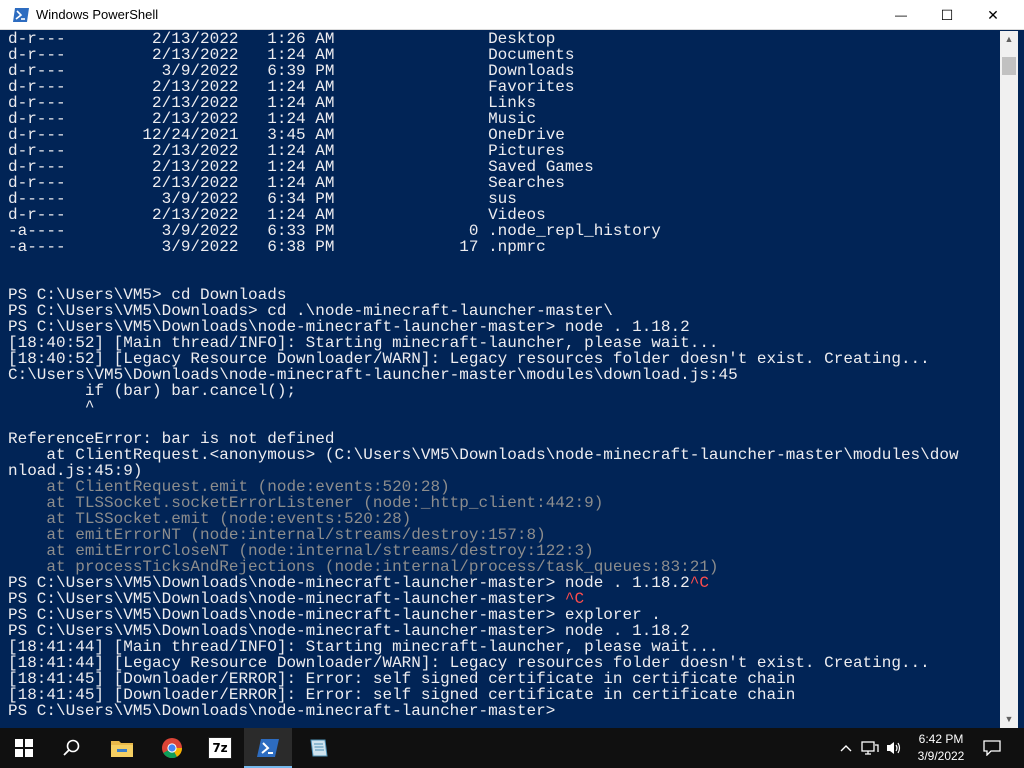 Image resolution: width=1024 pixels, height=768 pixels. I want to click on interrupt-marker: ^C, so click(699, 583).